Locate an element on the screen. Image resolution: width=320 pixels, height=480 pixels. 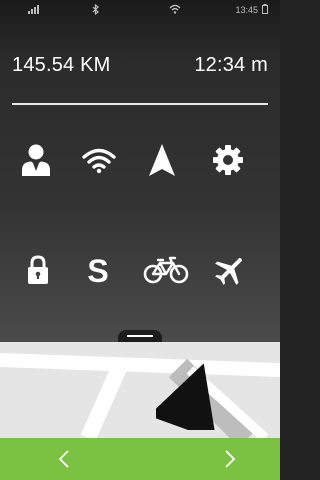
bicycle-icon is located at coordinates (166, 270).